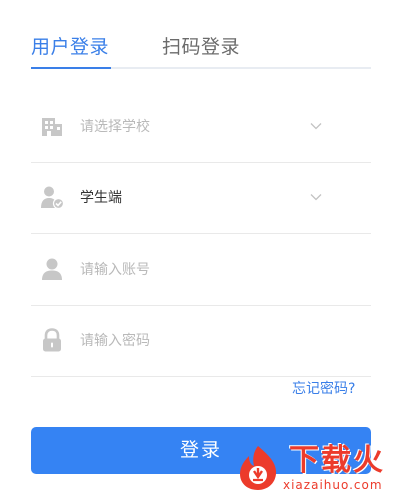 The width and height of the screenshot is (400, 496). I want to click on role-value: 学生端, so click(101, 198).